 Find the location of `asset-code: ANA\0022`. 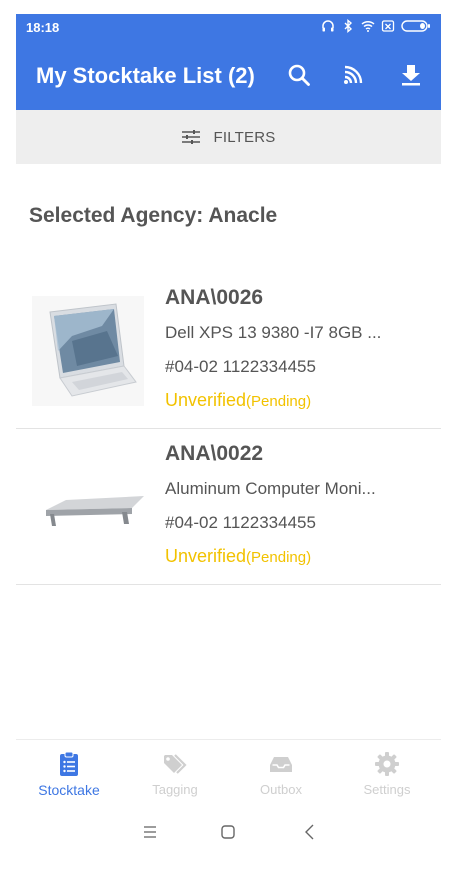

asset-code: ANA\0022 is located at coordinates (214, 453).